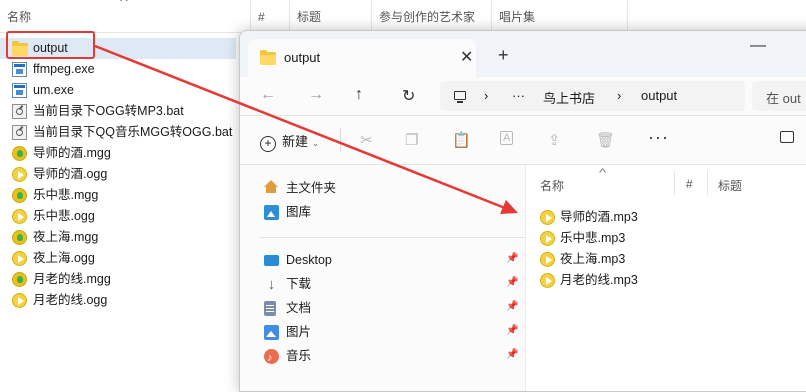 The height and width of the screenshot is (392, 806). What do you see at coordinates (120, 258) in the screenshot?
I see `file-row: 夜上海.ogg` at bounding box center [120, 258].